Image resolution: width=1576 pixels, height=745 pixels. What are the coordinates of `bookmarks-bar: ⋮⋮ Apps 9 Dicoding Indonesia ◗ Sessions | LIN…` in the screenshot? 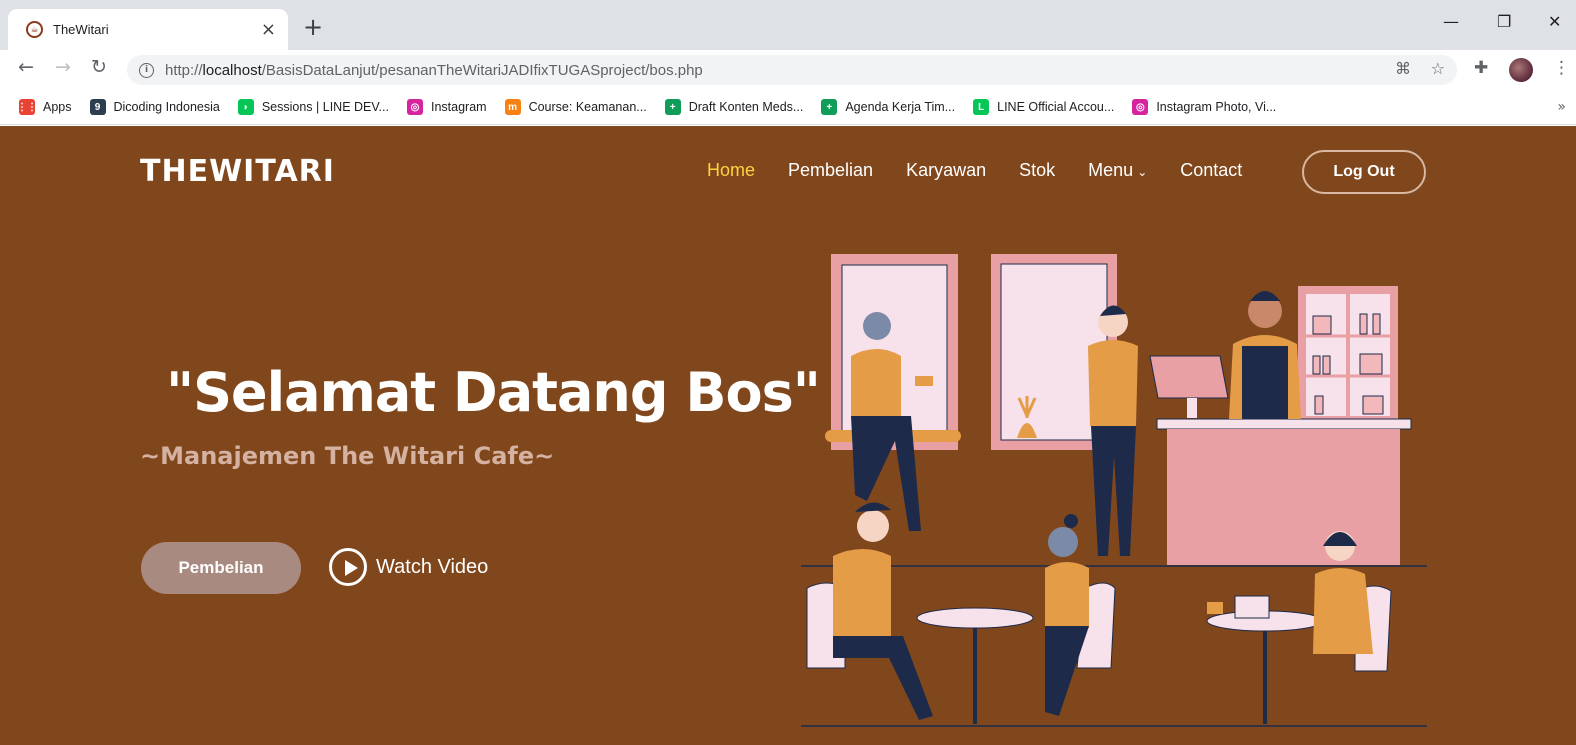 It's located at (788, 107).